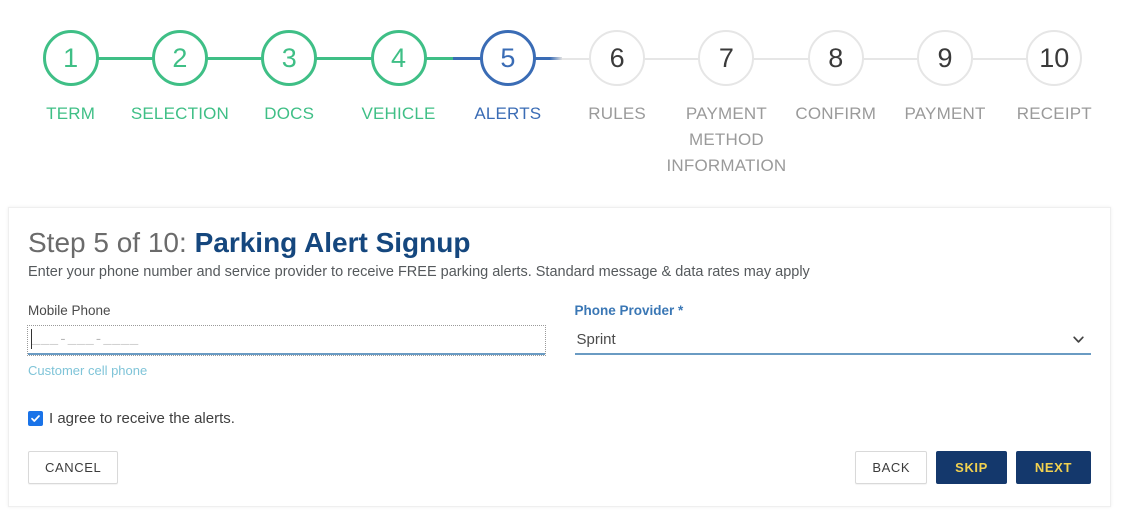 The width and height of the screenshot is (1125, 514). Describe the element at coordinates (73, 467) in the screenshot. I see `cancel-button: CANCEL` at that location.